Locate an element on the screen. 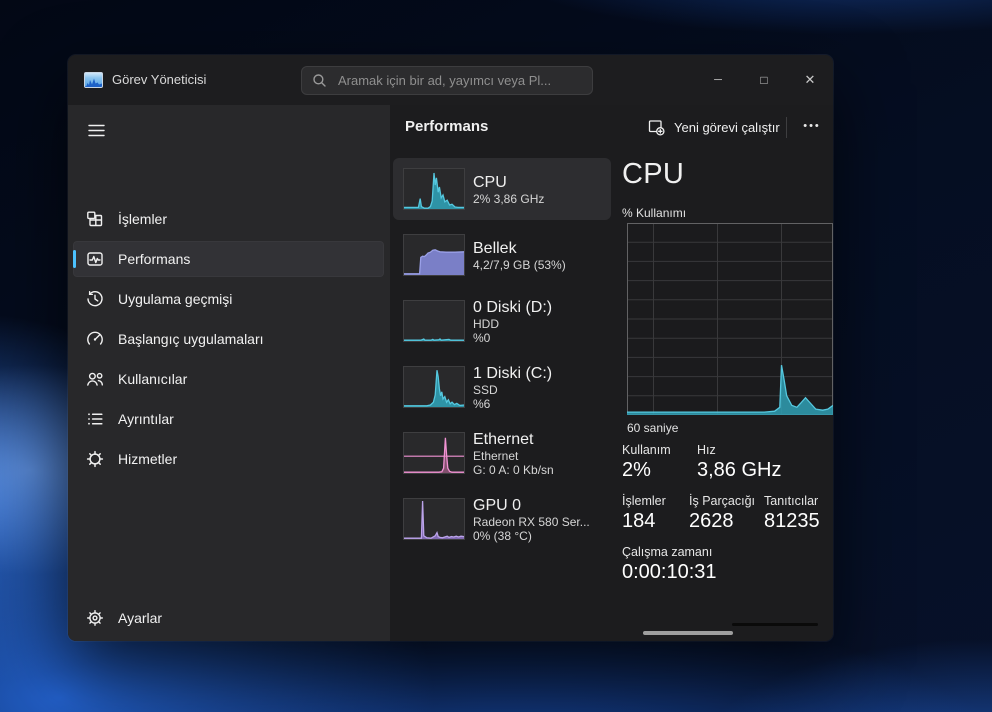 The image size is (992, 712). perf-item-disk-d: 0 Diski (D:) HDD %0 is located at coordinates (502, 321).